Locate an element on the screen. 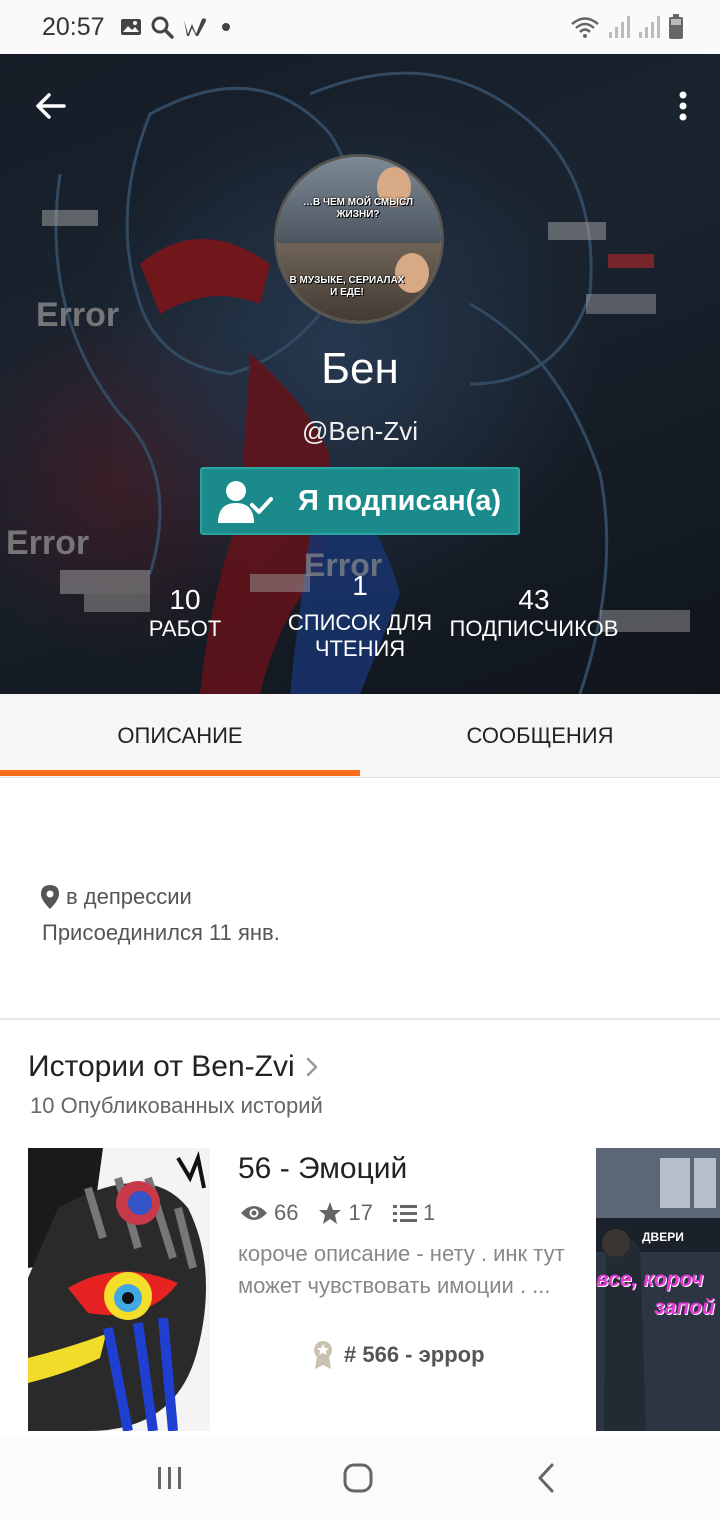 Image resolution: width=720 pixels, height=1520 pixels. cover-overlay-text: все, короч is located at coordinates (650, 1279).